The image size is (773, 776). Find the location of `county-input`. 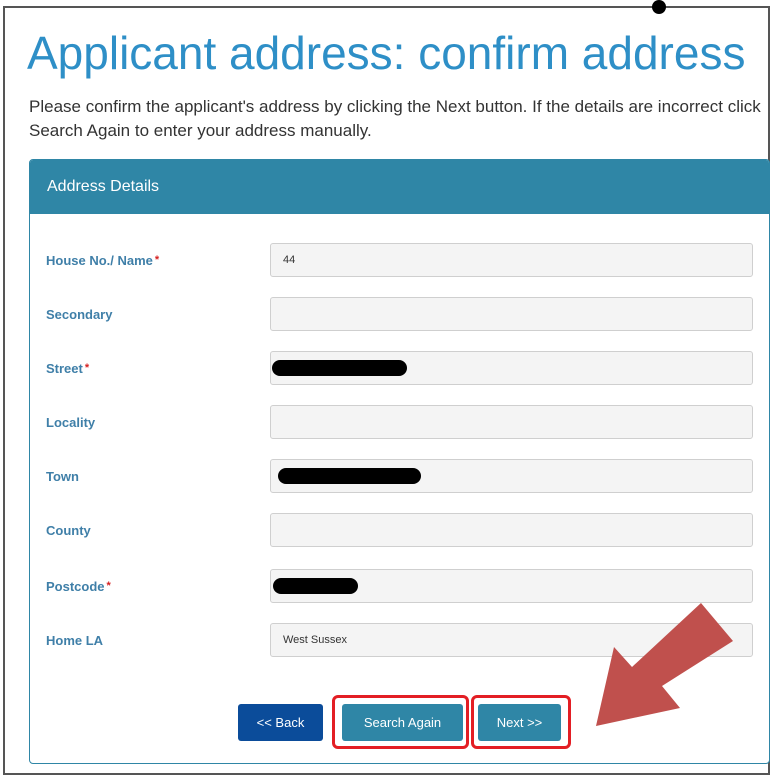

county-input is located at coordinates (511, 530).